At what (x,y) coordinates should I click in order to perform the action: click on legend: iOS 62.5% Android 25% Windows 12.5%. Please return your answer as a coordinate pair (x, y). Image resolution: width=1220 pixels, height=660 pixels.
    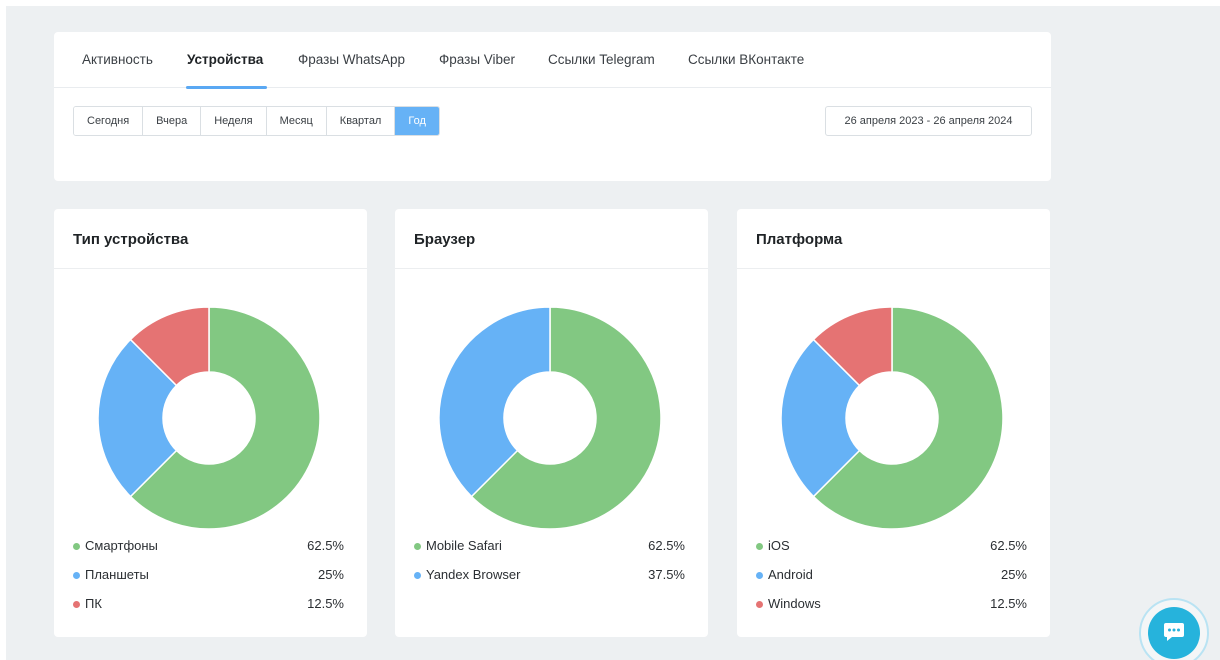
    Looking at the image, I should click on (891, 581).